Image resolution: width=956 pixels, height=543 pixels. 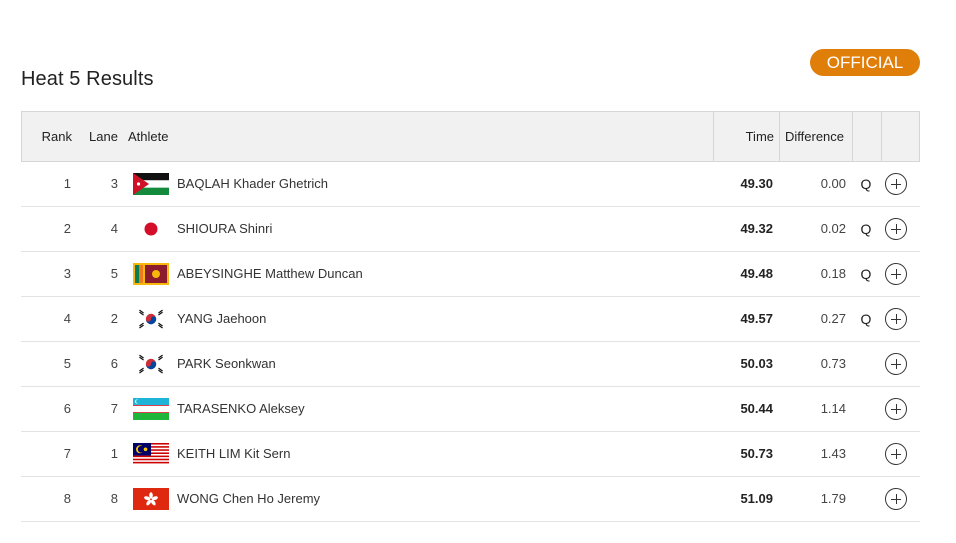 What do you see at coordinates (470, 229) in the screenshot?
I see `table-row: 2 4 SHIOURA Shinri 49.32 0.02 Q` at bounding box center [470, 229].